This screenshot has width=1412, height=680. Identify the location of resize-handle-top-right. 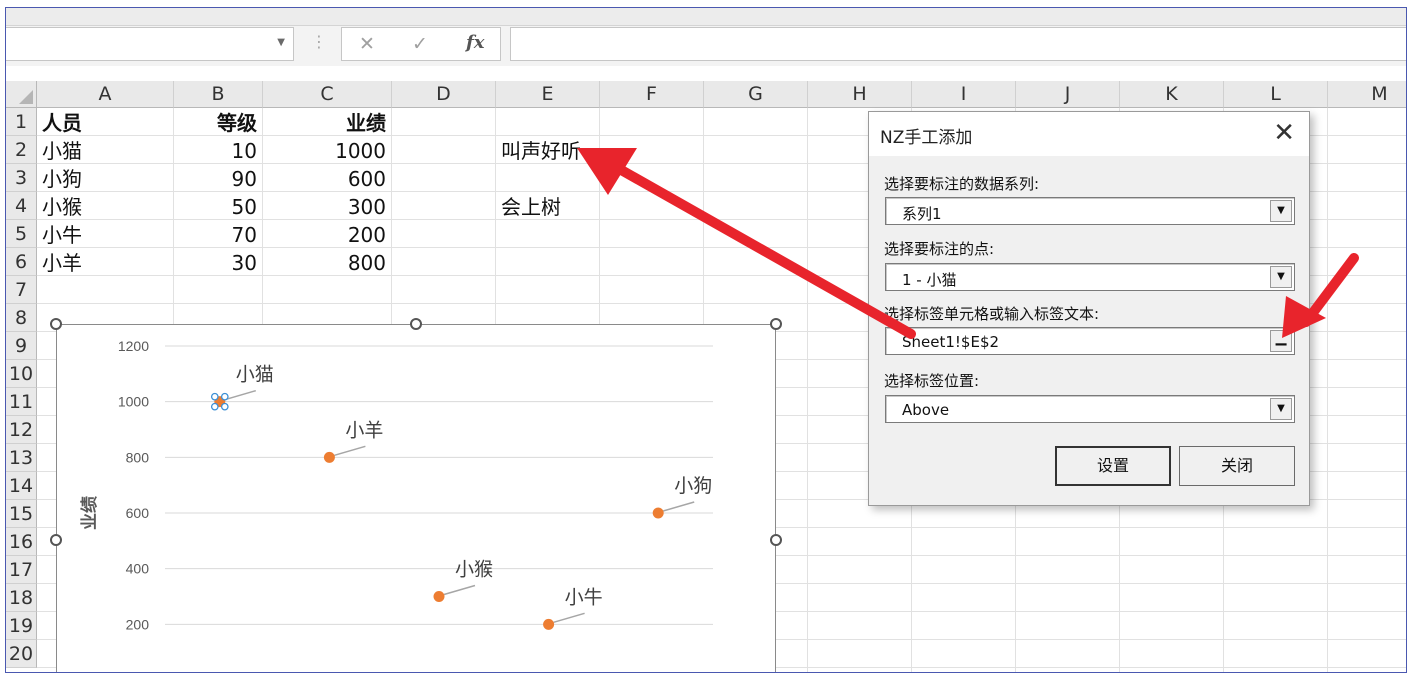
(776, 324).